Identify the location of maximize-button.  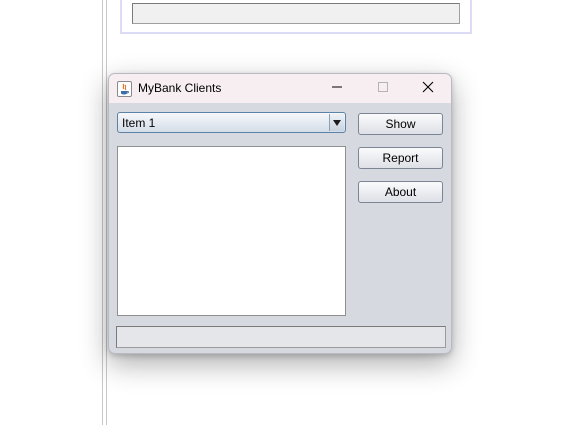
(383, 88).